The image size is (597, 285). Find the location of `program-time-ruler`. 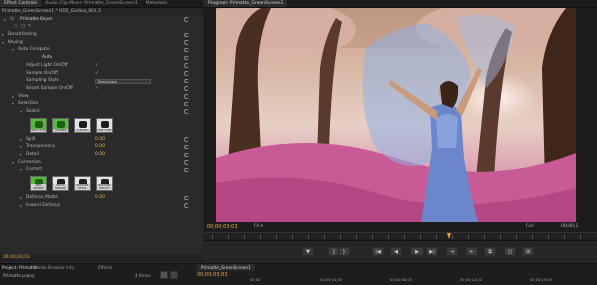

program-time-ruler is located at coordinates (400, 236).